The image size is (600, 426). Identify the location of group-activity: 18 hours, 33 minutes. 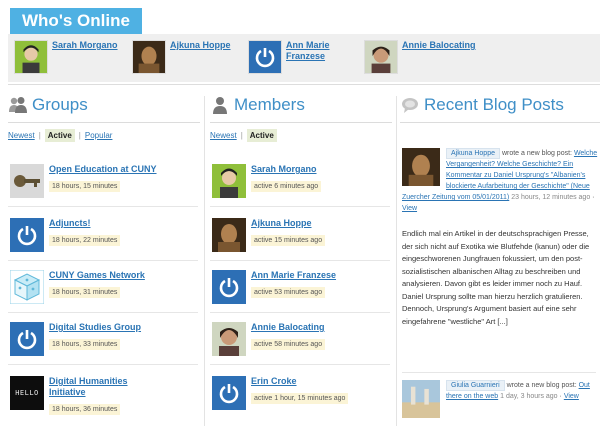
(85, 344).